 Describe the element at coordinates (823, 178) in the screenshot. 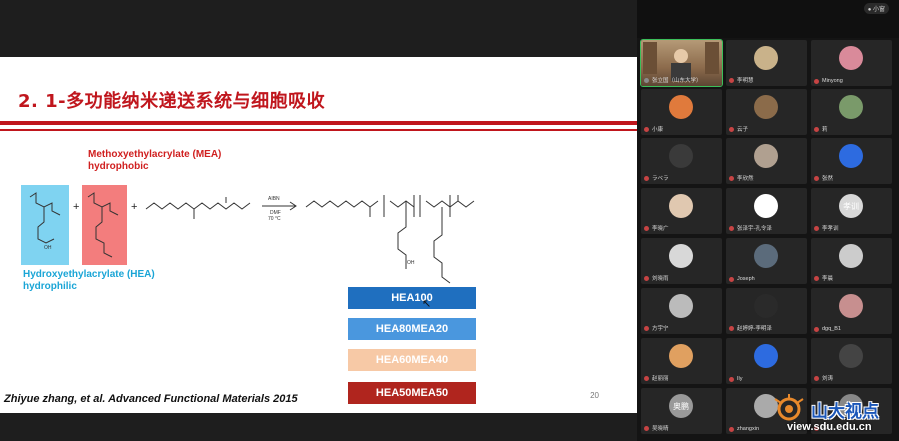

I see `participant-name: 张然` at that location.